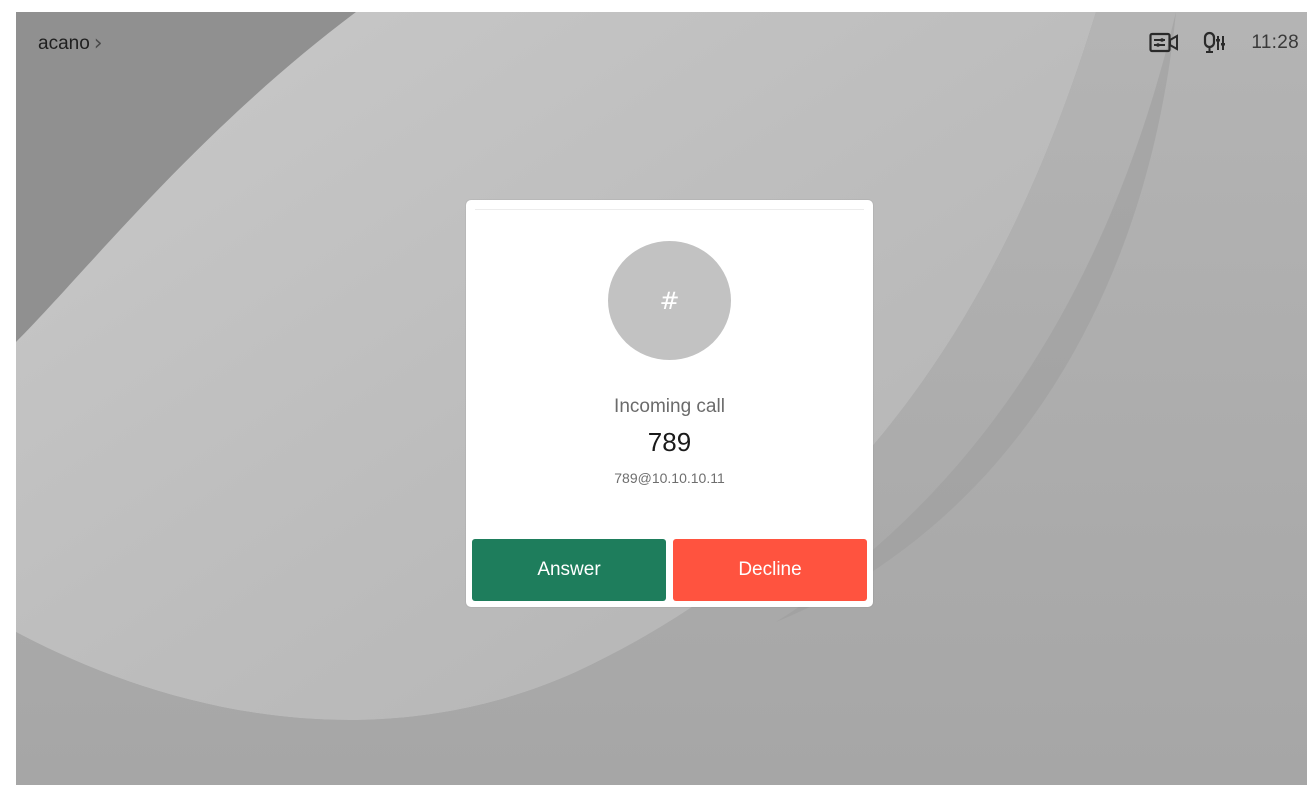  Describe the element at coordinates (669, 209) in the screenshot. I see `divider` at that location.